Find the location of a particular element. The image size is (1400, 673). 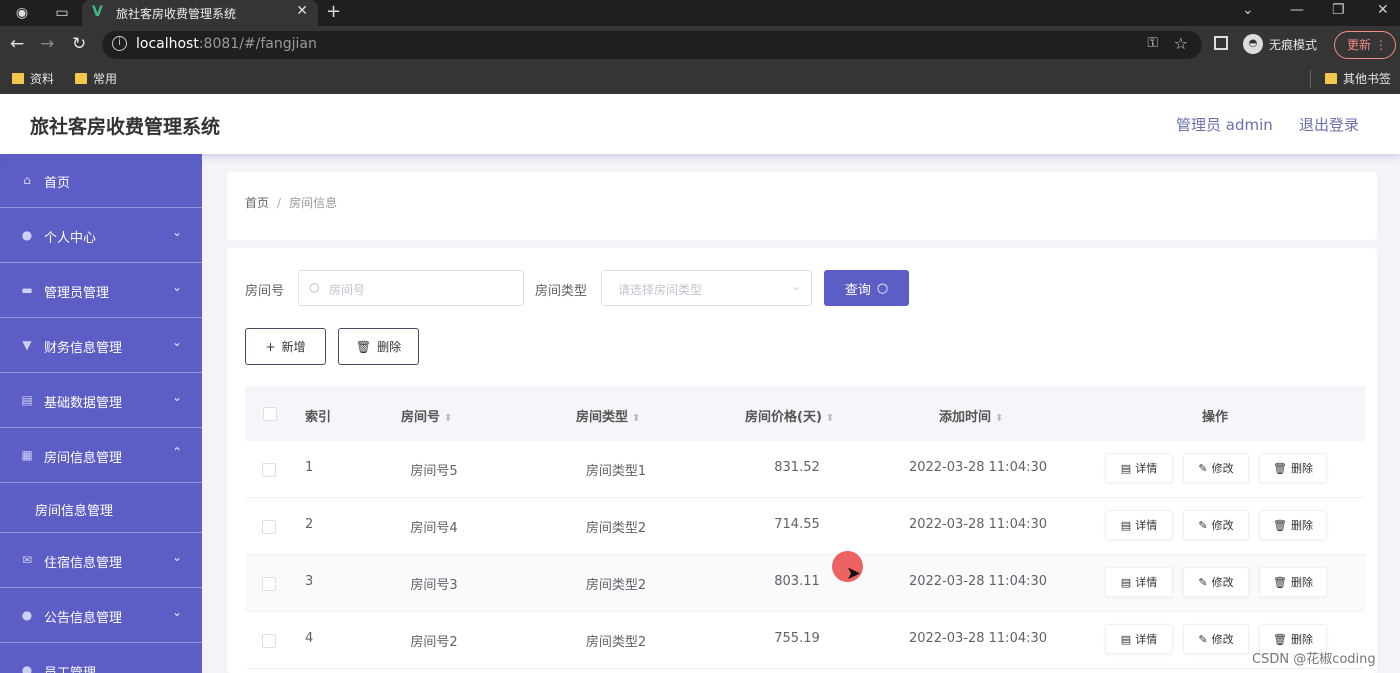

breadcrumb-home: 首页 is located at coordinates (257, 203).